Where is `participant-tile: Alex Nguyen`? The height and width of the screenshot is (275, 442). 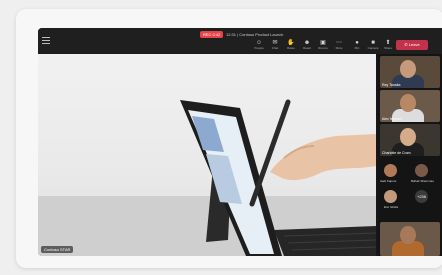 participant-tile: Alex Nguyen is located at coordinates (410, 106).